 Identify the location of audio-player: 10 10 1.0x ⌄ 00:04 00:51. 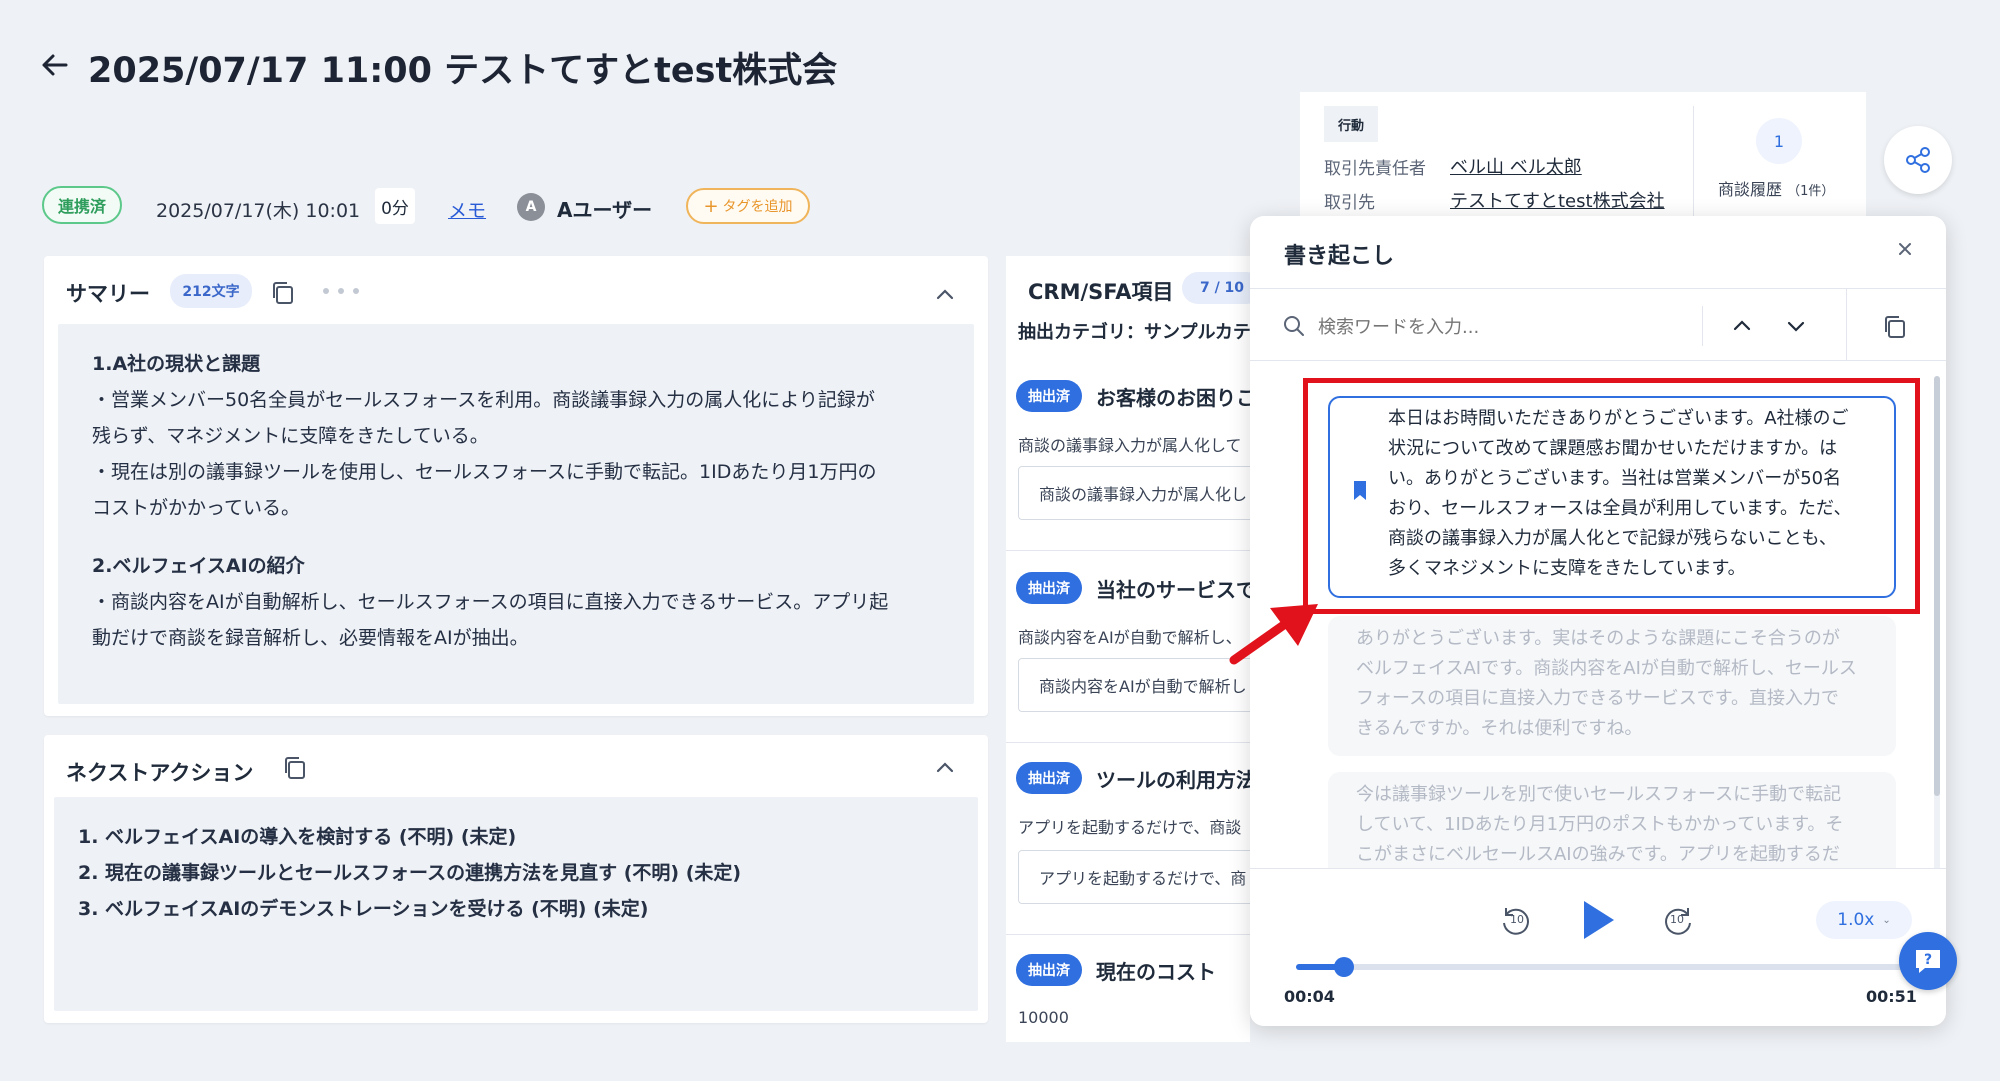
(1598, 947).